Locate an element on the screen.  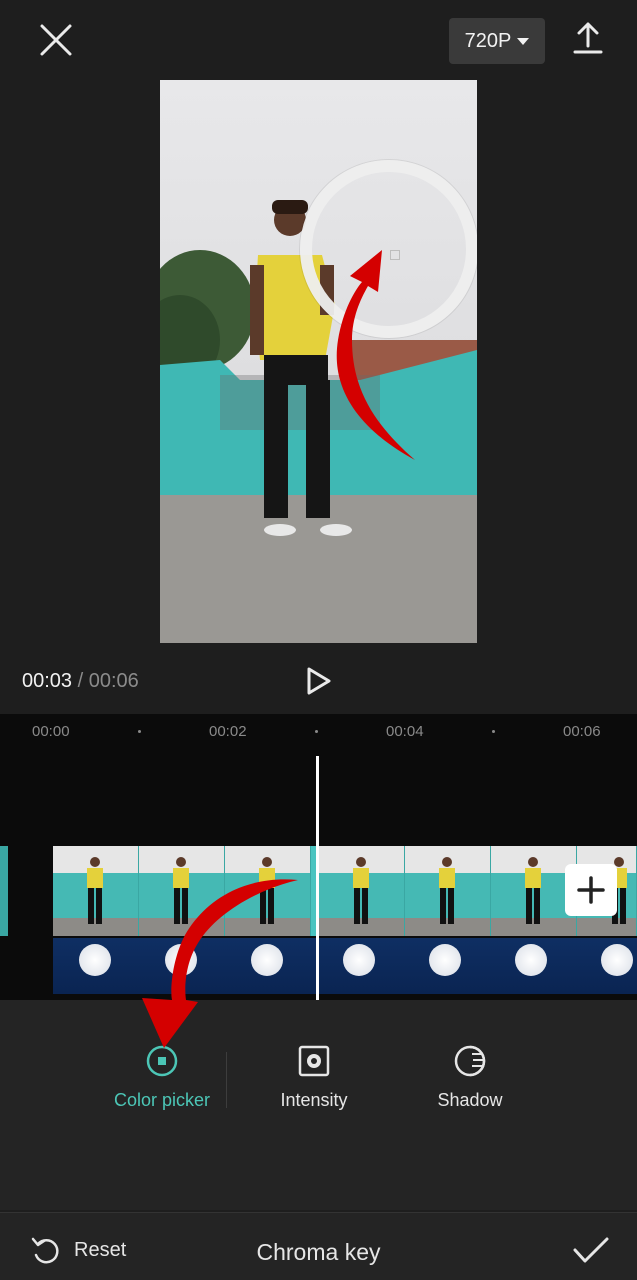
resolution-label: 720P is located at coordinates (488, 40).